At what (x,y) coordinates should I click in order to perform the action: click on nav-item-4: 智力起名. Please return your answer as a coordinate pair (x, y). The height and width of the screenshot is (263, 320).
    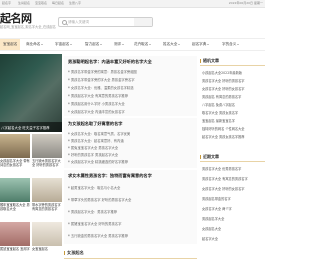
    Looking at the image, I should click on (94, 44).